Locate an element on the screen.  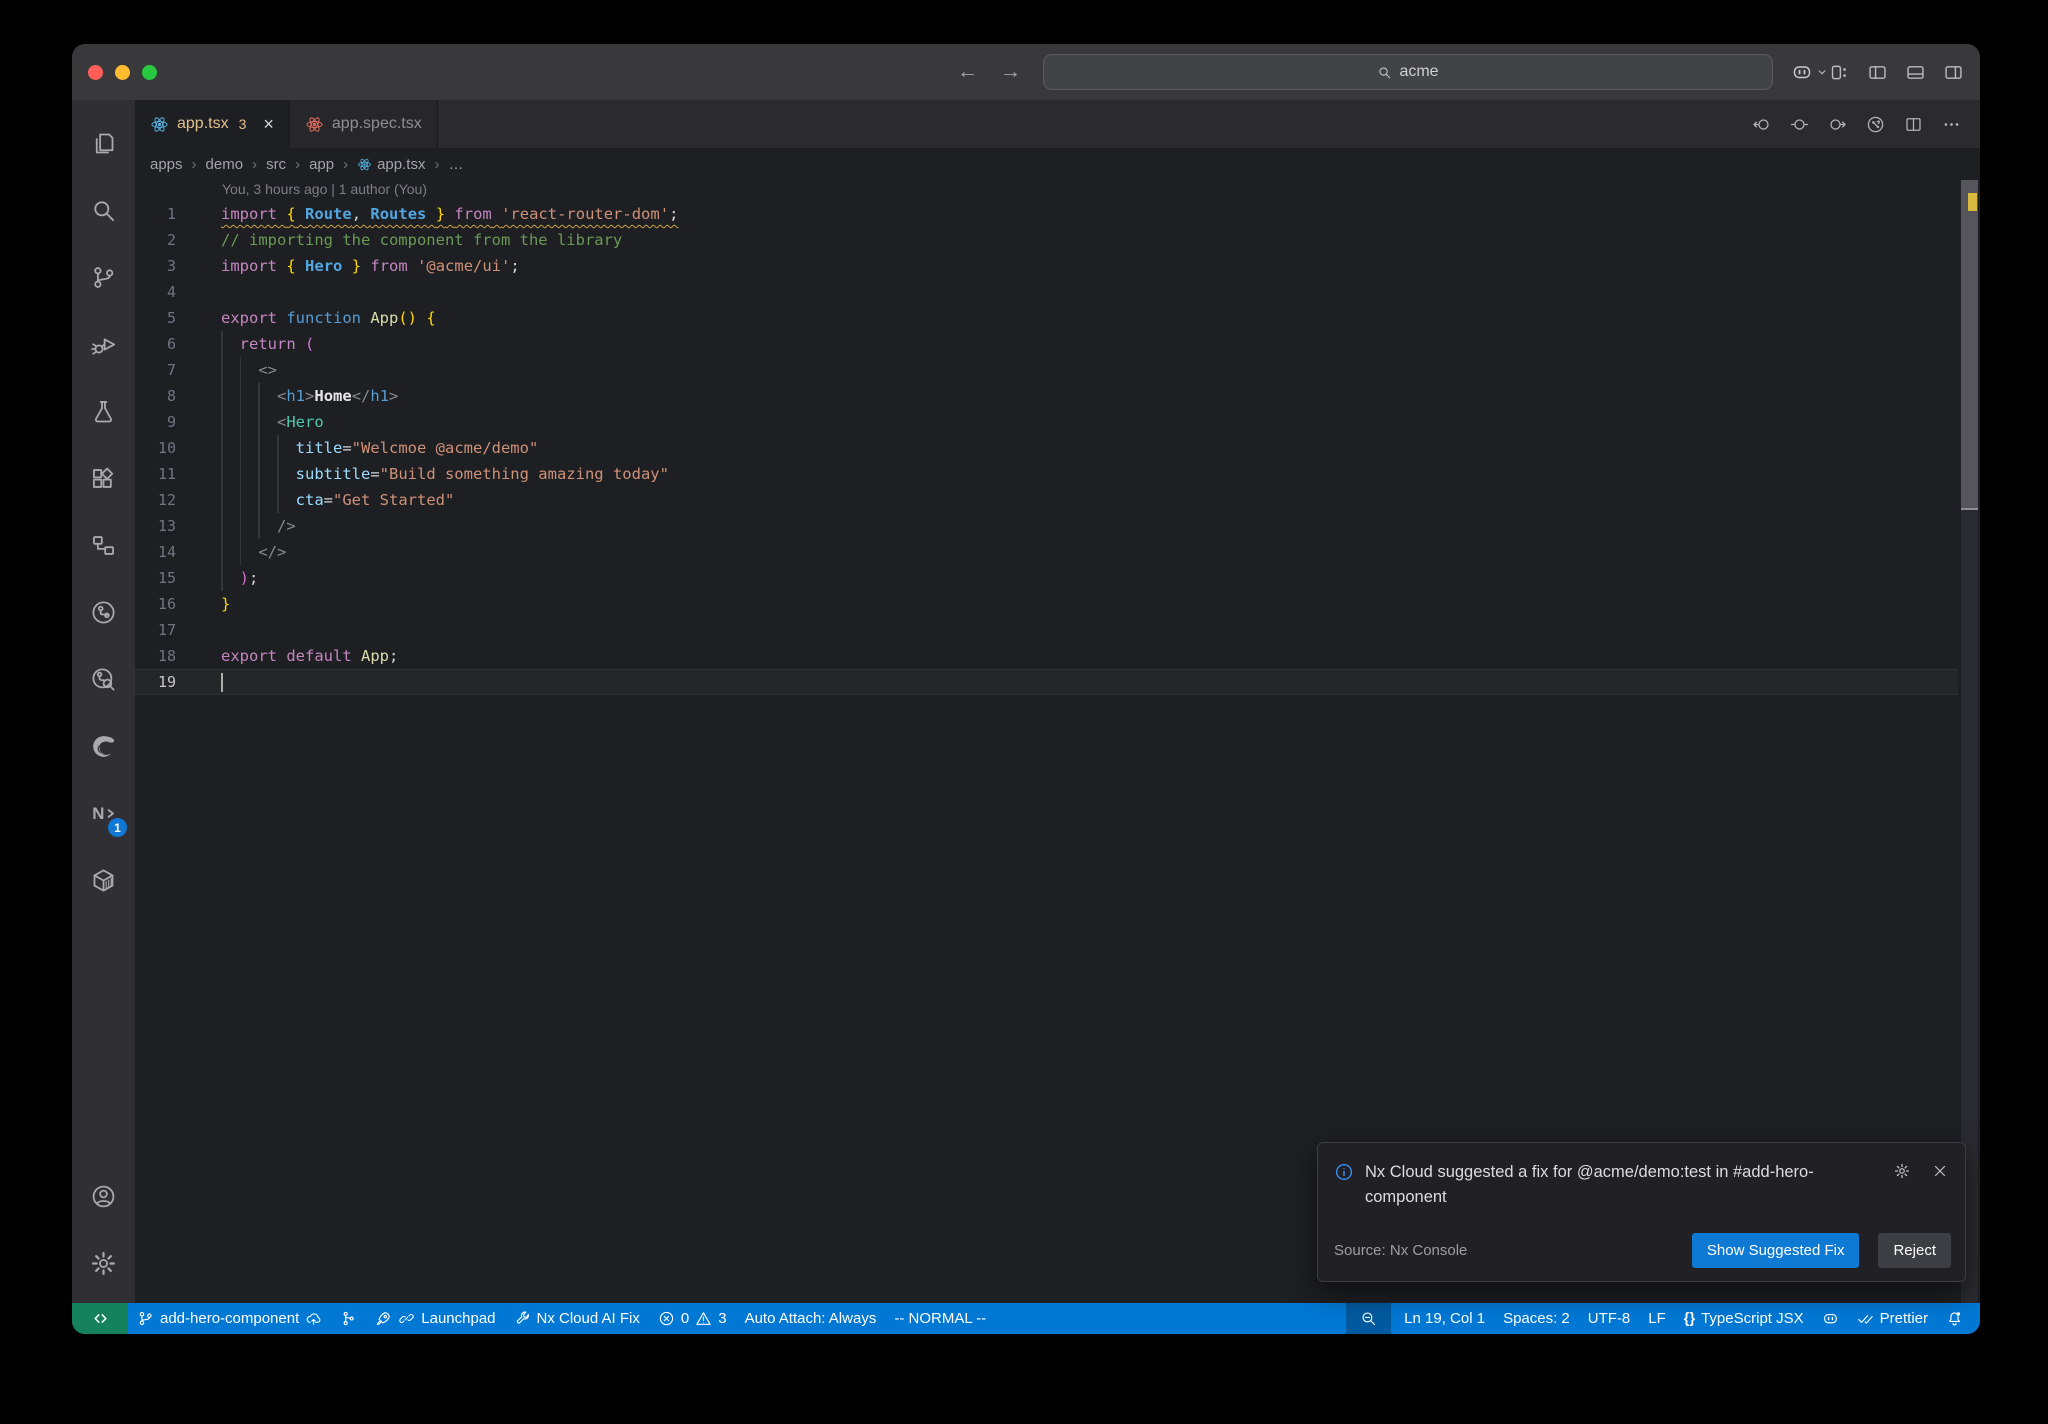
notification-close-icon is located at coordinates (1940, 1171).